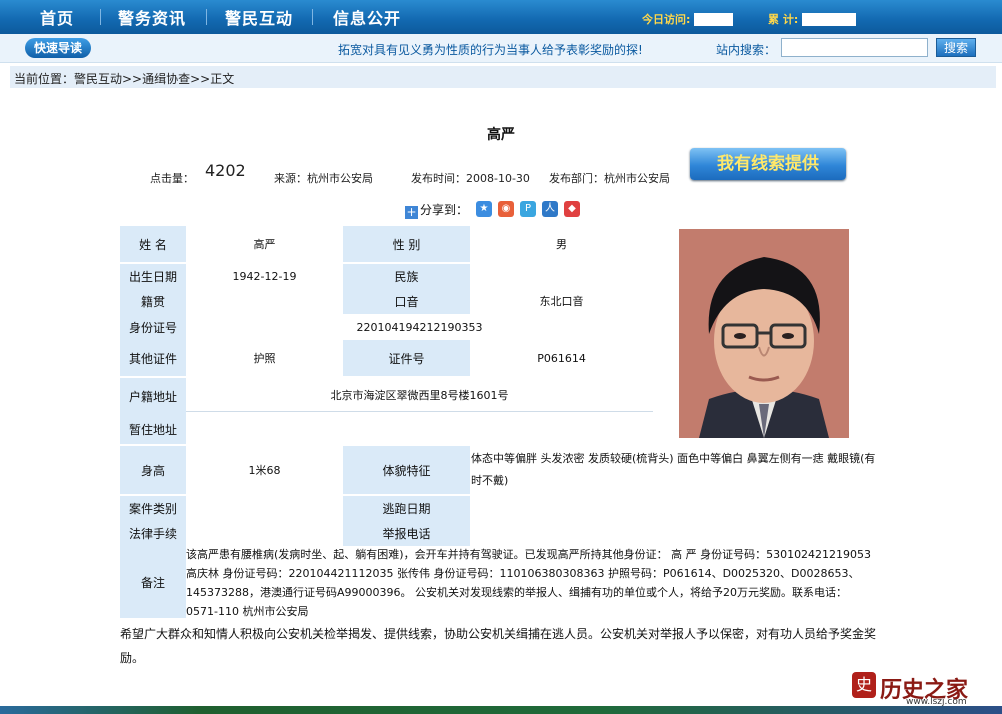 This screenshot has width=1002, height=714. Describe the element at coordinates (264, 276) in the screenshot. I see `birth-value: 1942-12-19` at that location.